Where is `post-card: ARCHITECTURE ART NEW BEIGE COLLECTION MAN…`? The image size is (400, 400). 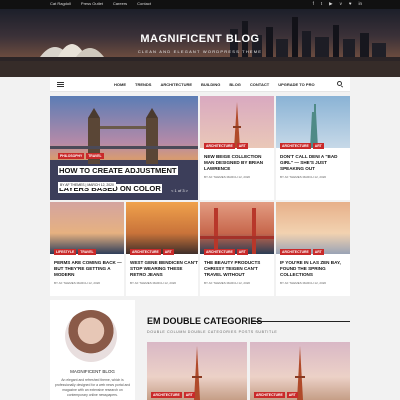 post-card: ARCHITECTURE ART NEW BEIGE COLLECTION MAN… is located at coordinates (237, 148).